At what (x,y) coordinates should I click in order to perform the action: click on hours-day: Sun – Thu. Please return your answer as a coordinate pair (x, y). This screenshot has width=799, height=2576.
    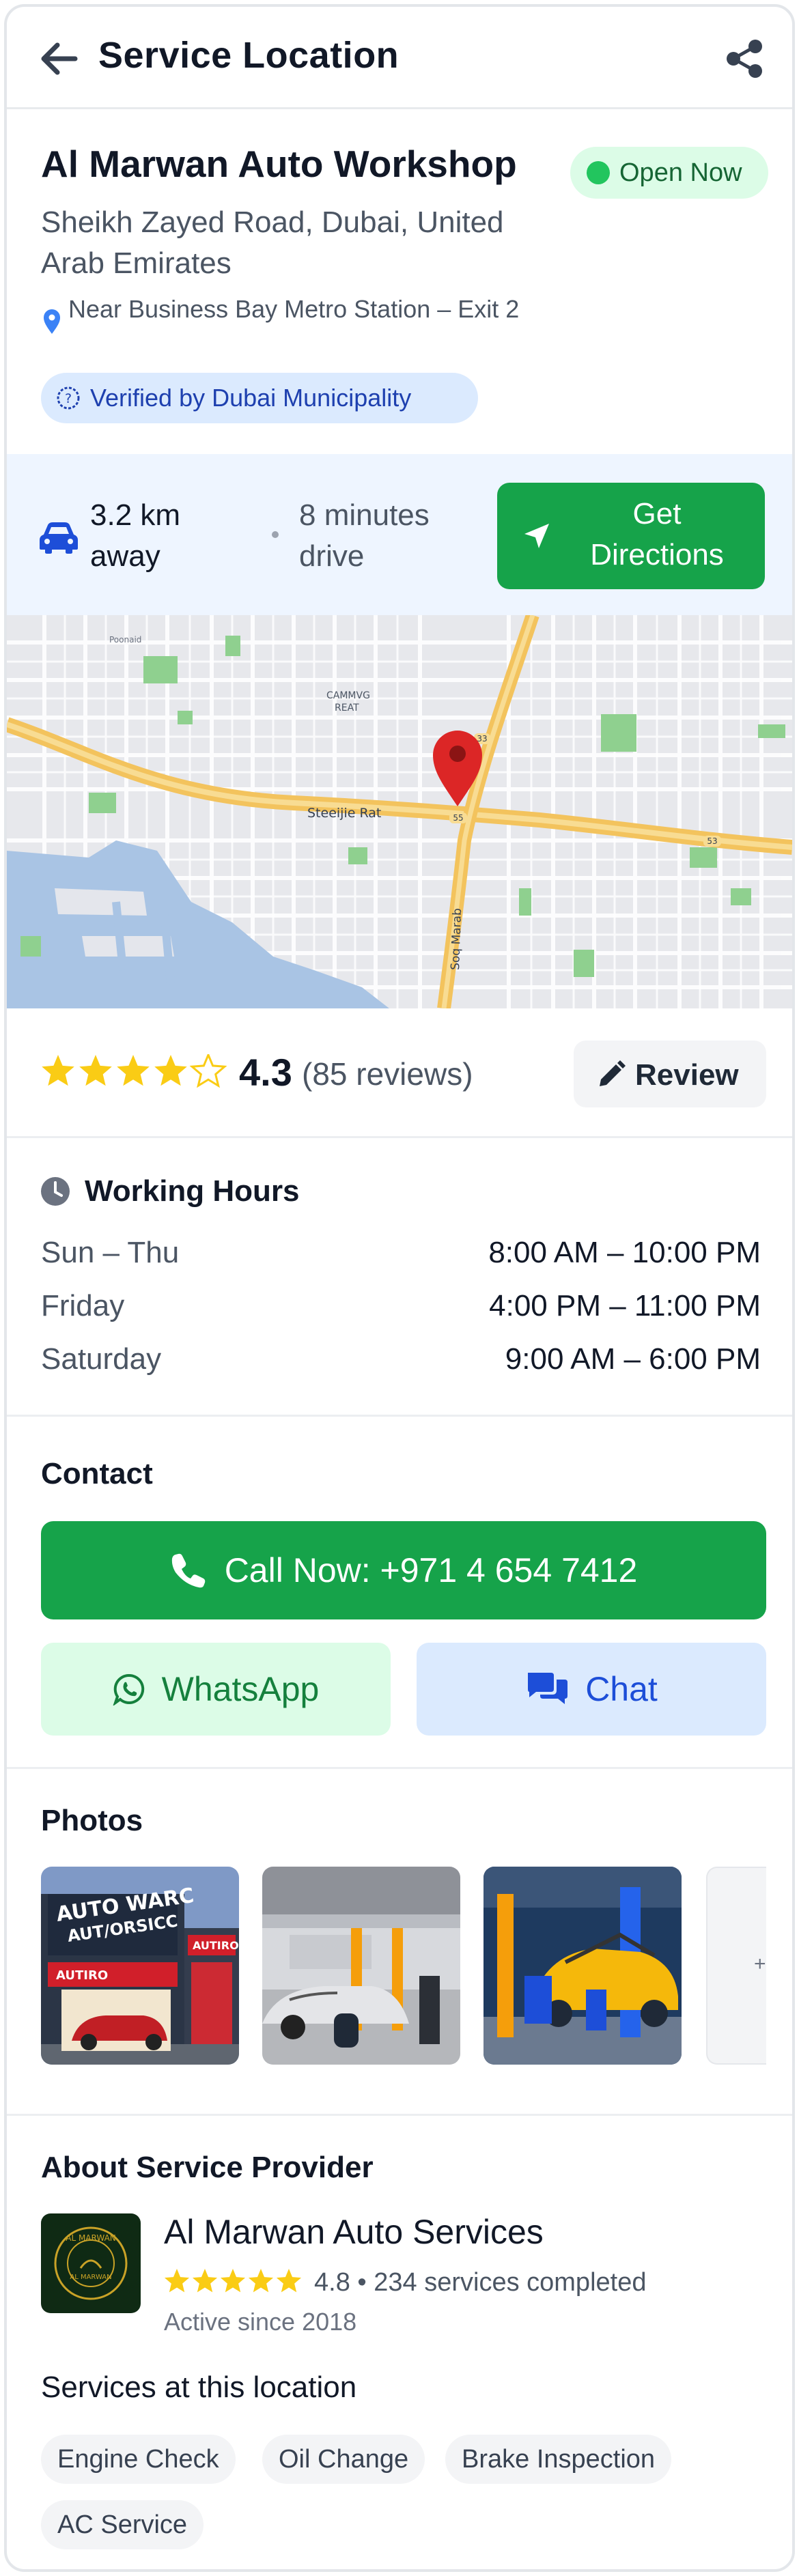
    Looking at the image, I should click on (111, 1252).